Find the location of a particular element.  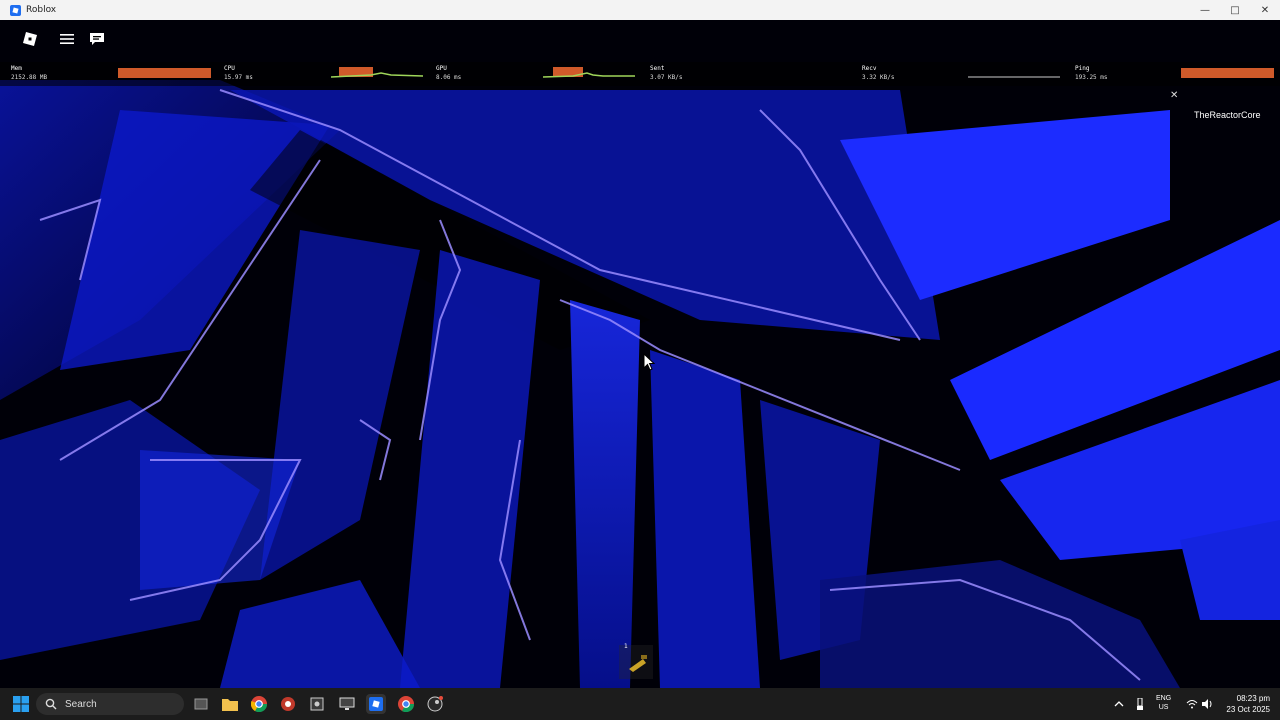

roblox-logo-icon is located at coordinates (30, 39).